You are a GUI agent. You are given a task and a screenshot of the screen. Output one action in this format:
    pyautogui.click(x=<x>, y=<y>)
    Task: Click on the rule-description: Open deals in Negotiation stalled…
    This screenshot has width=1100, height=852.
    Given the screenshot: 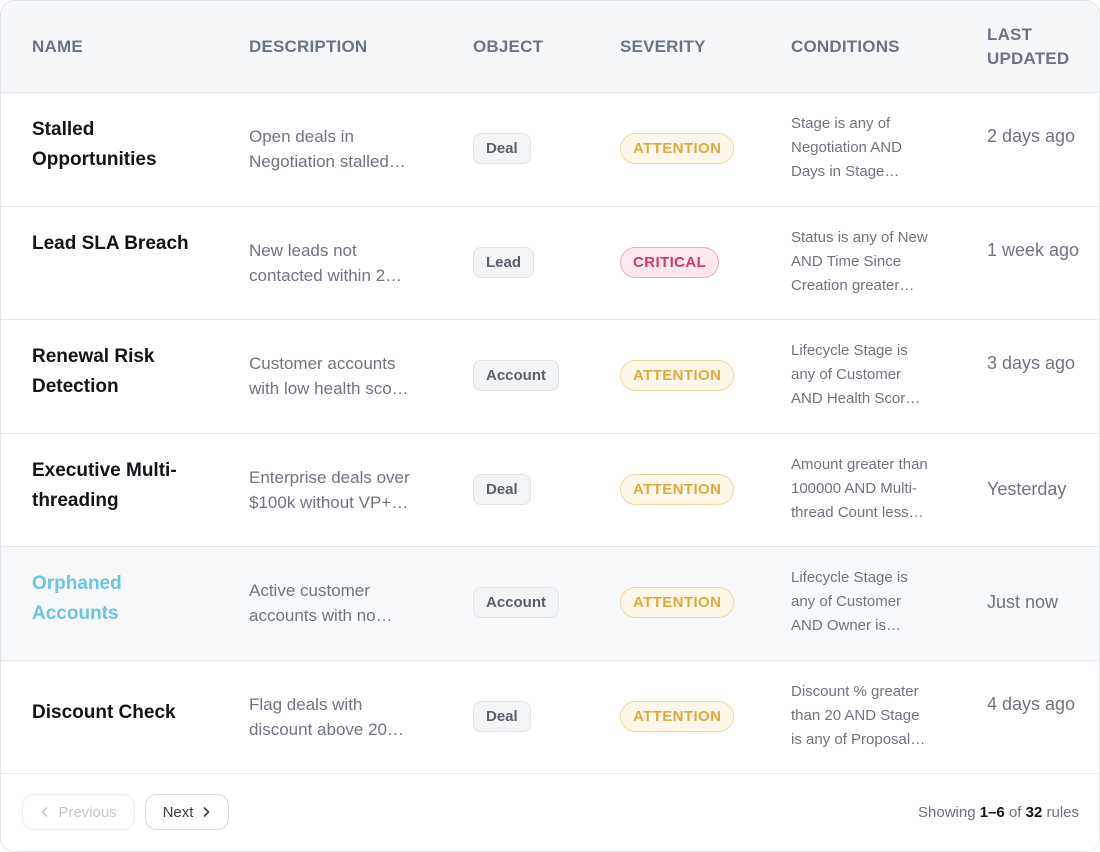 What is the action you would take?
    pyautogui.click(x=336, y=149)
    